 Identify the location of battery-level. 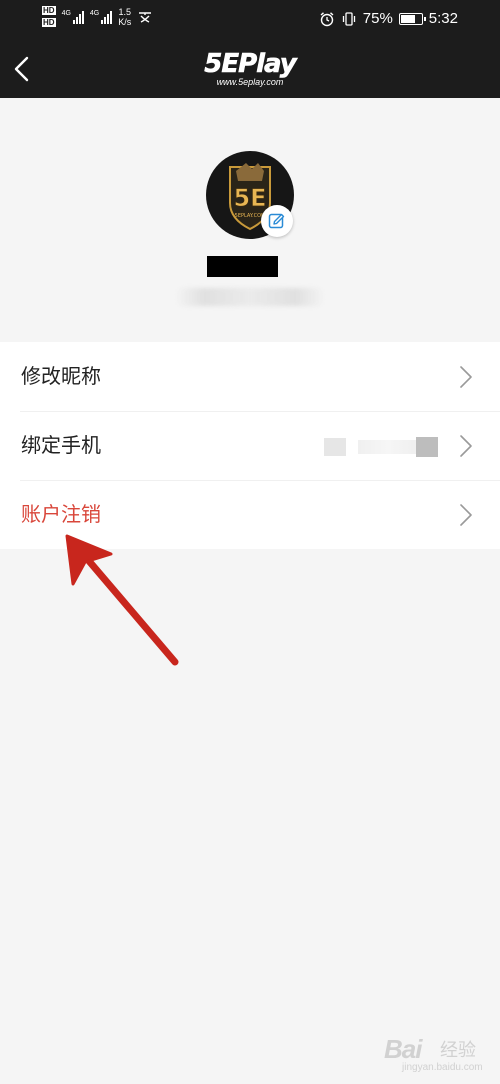
(407, 18).